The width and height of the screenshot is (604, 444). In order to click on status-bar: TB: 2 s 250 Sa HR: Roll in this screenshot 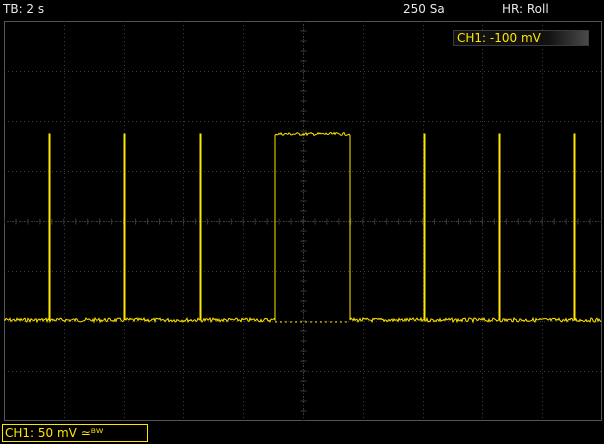, I will do `click(302, 10)`.